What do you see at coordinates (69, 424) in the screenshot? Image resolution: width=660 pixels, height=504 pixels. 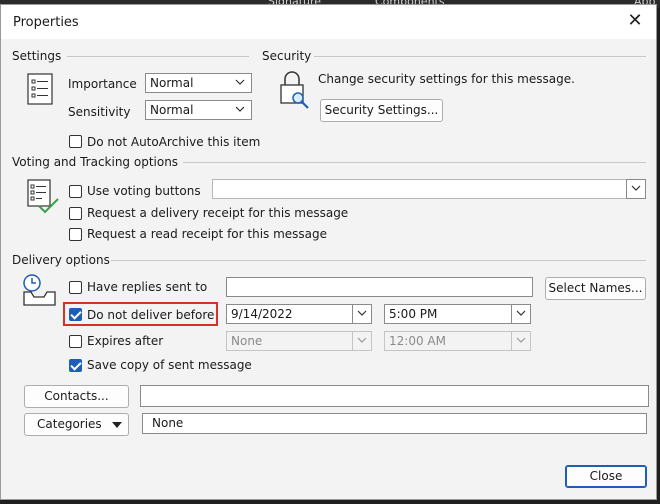 I see `categories-label: Categories` at bounding box center [69, 424].